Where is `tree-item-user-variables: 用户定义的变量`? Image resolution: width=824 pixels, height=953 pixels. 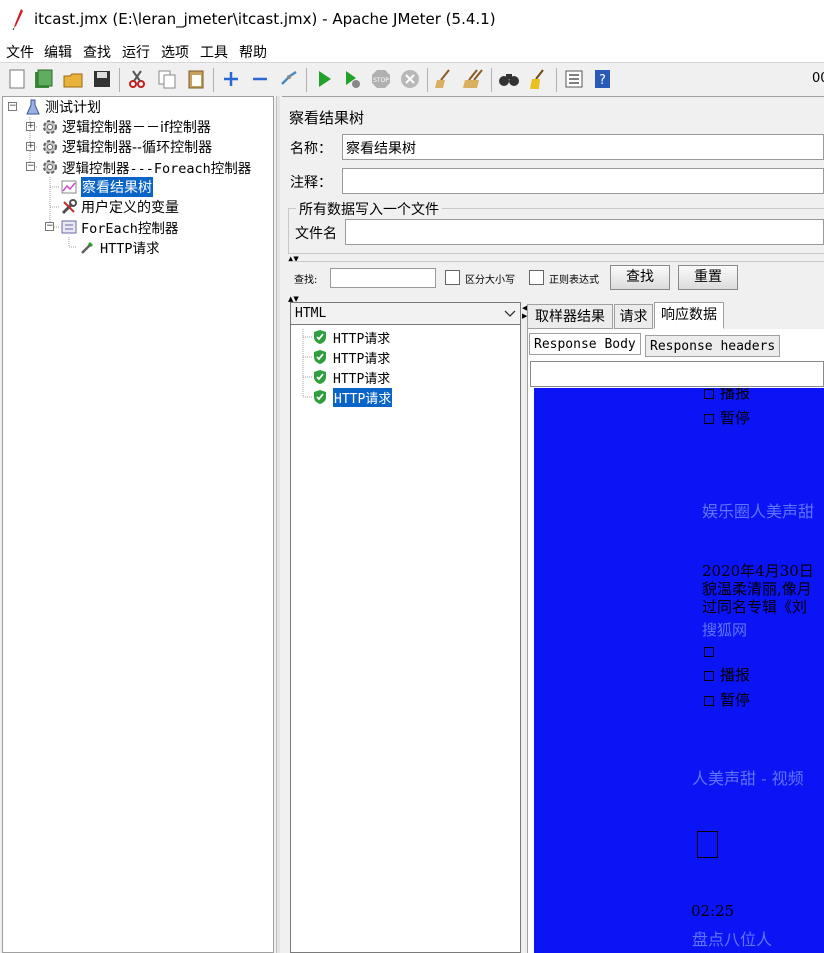 tree-item-user-variables: 用户定义的变量 is located at coordinates (119, 207).